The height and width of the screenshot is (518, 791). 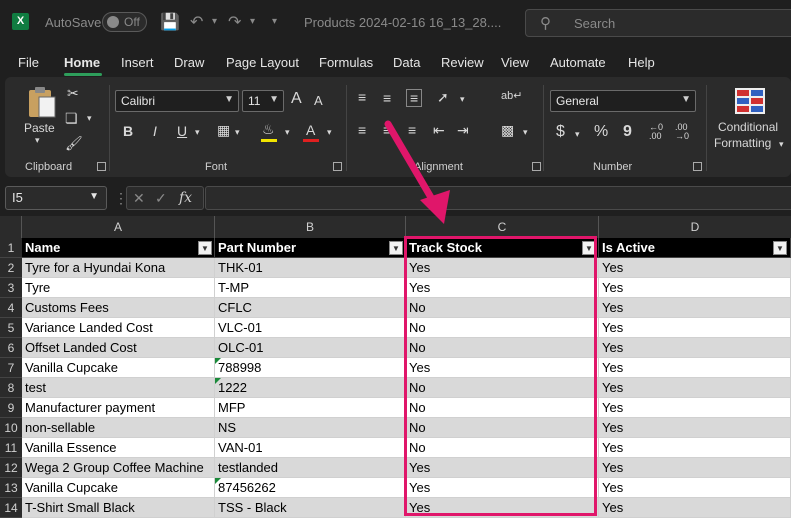 What do you see at coordinates (310, 508) in the screenshot?
I see `cell-part-number: TSS - Black` at bounding box center [310, 508].